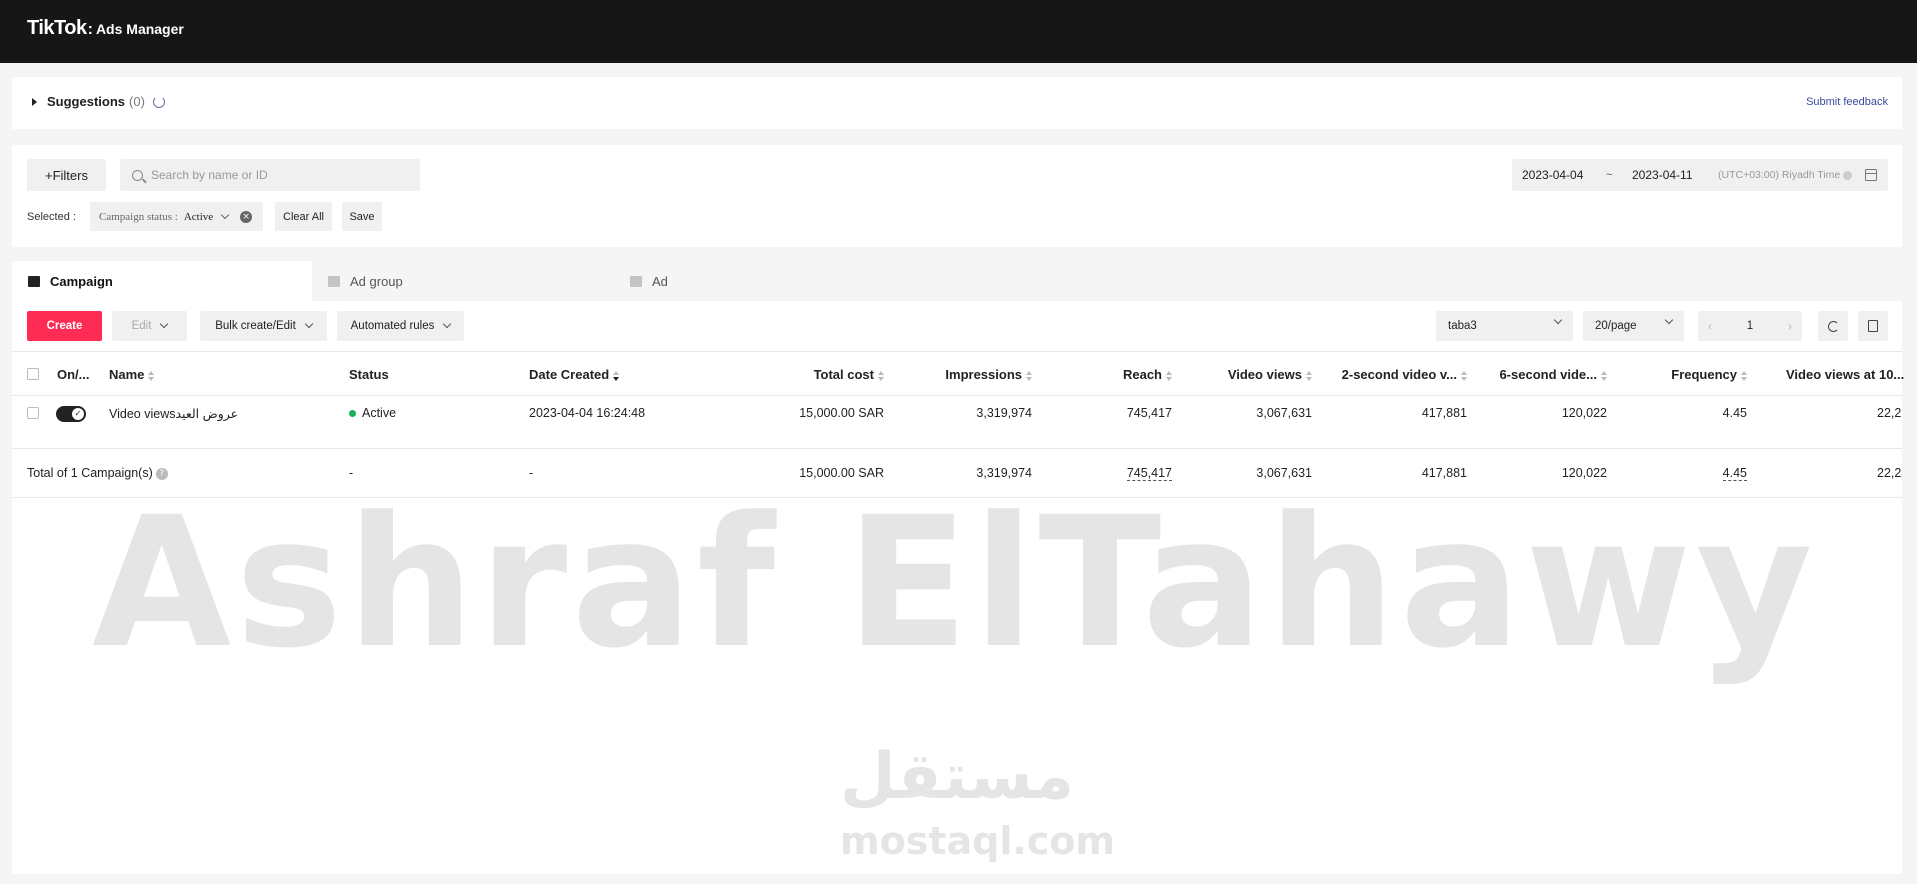 This screenshot has width=1917, height=884. What do you see at coordinates (1149, 473) in the screenshot?
I see `reach-total: 745,417` at bounding box center [1149, 473].